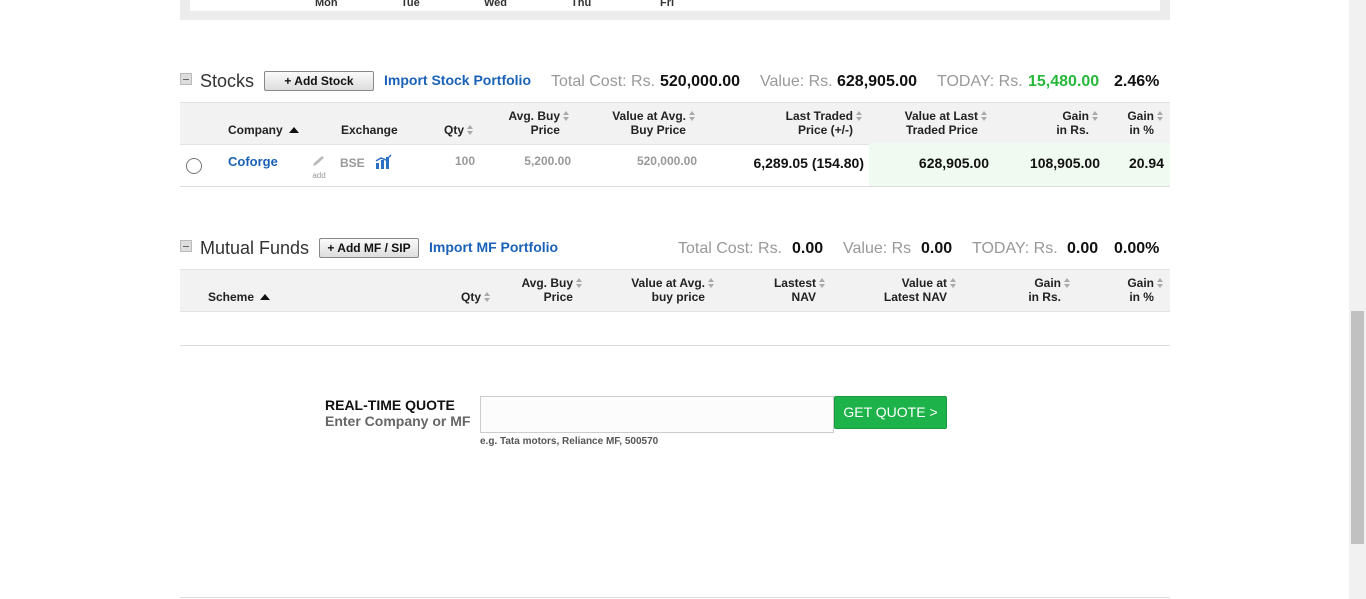  I want to click on mf-collapse-toggle, so click(186, 246).